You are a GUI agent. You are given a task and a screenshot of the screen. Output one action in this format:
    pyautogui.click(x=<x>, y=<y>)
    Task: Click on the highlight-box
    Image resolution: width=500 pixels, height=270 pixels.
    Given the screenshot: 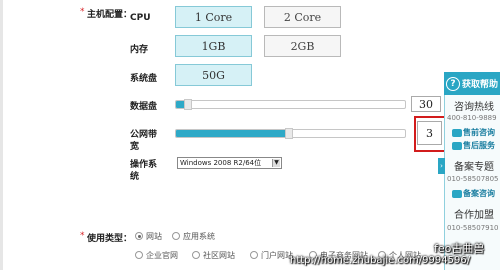 What is the action you would take?
    pyautogui.click(x=430, y=134)
    